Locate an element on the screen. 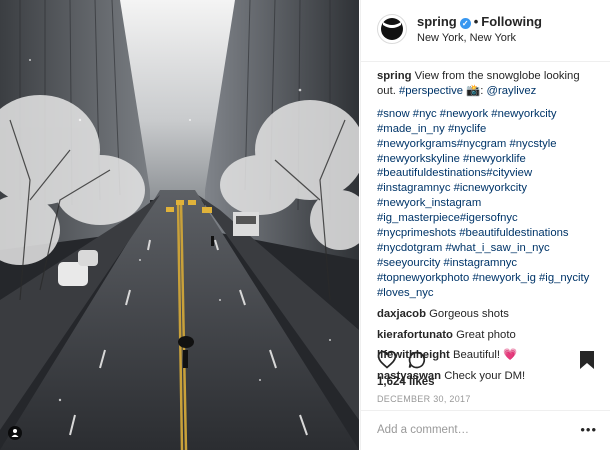  caption-hashtag: #perspective is located at coordinates (431, 91).